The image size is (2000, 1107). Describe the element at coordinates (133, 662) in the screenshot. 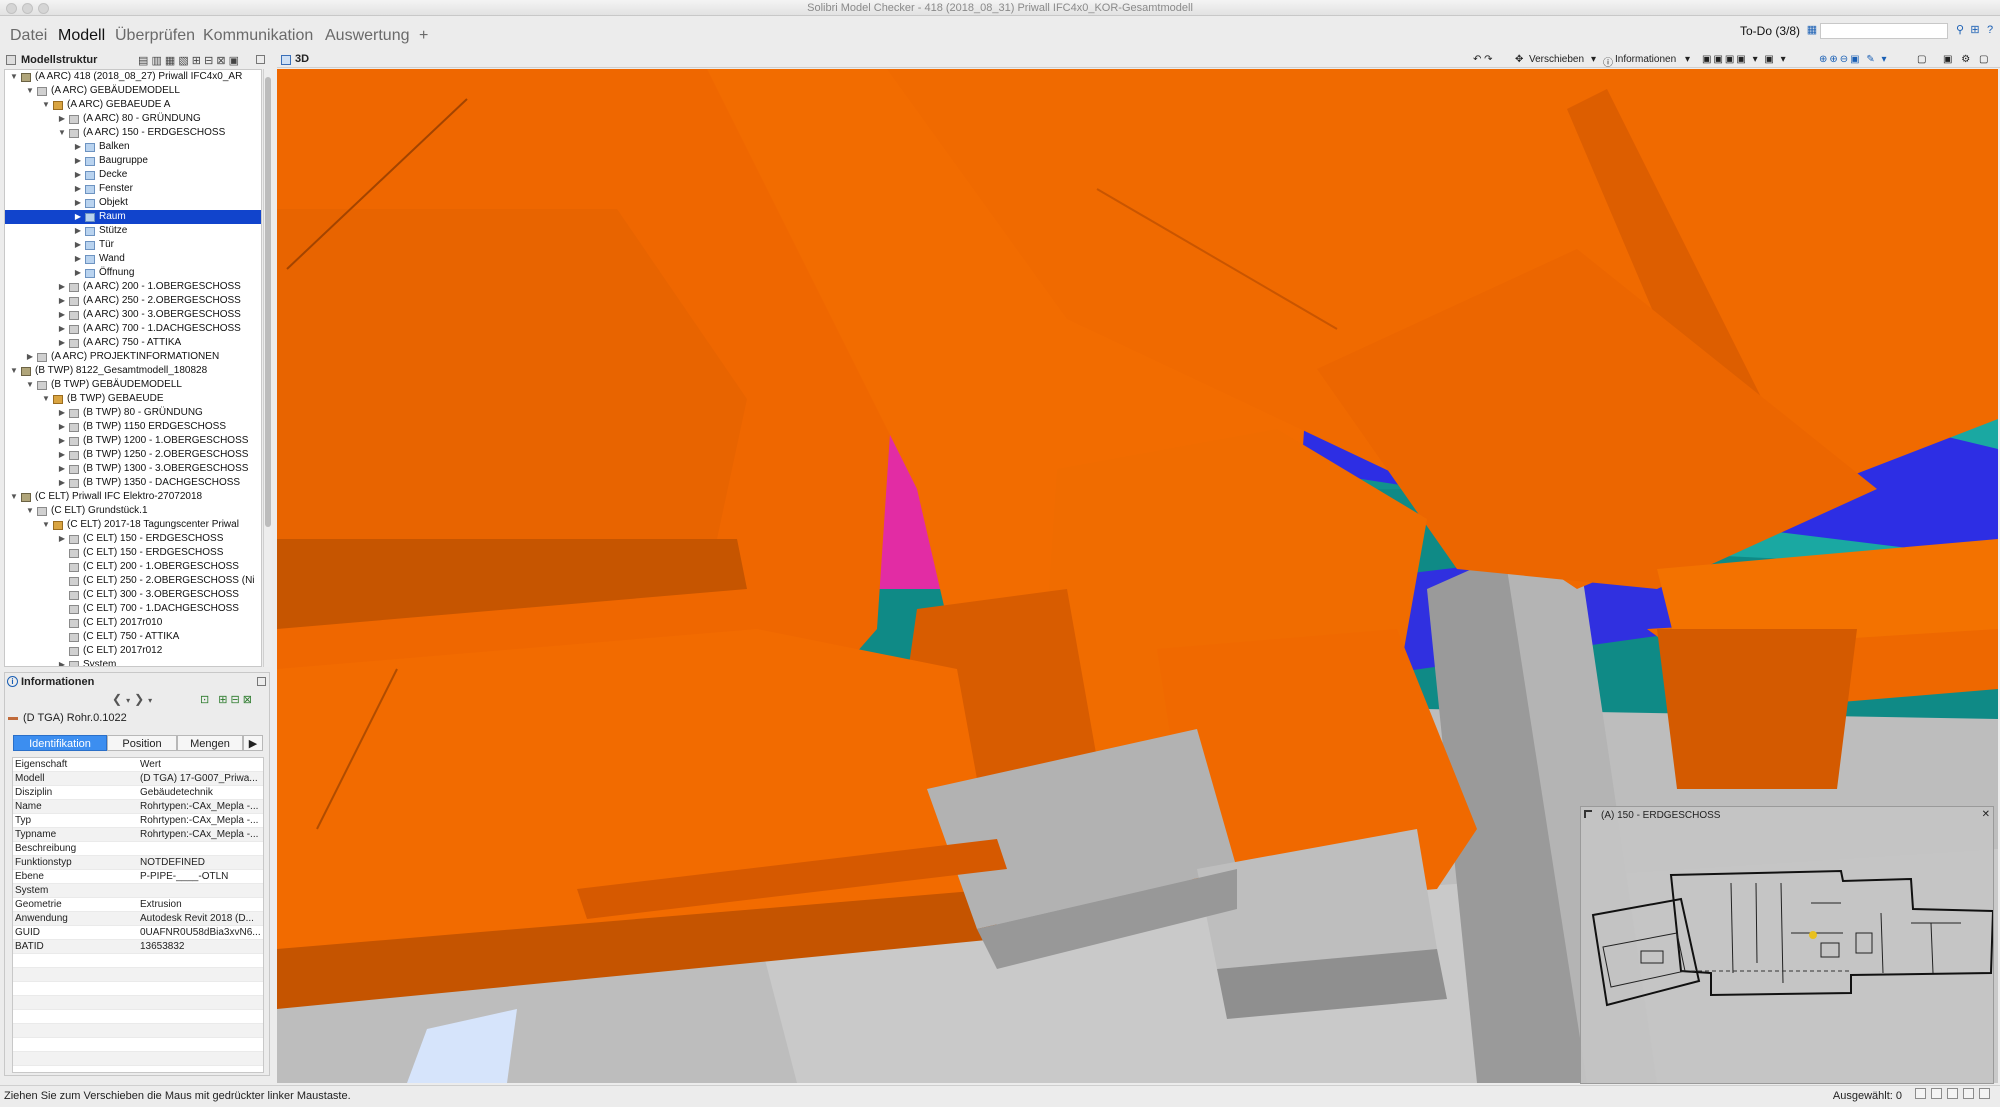

I see `tree-item: ▶ System` at that location.